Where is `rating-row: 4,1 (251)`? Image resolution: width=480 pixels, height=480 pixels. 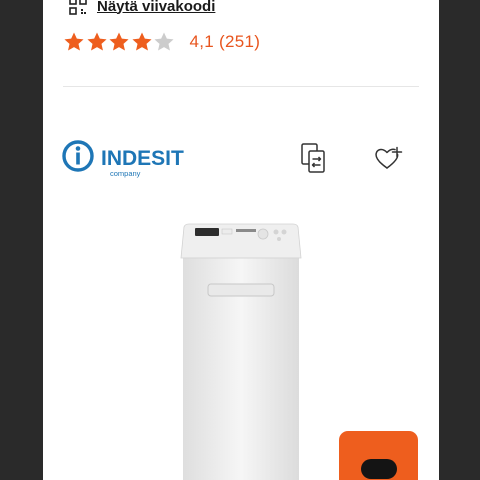
rating-row: 4,1 (251) is located at coordinates (161, 42).